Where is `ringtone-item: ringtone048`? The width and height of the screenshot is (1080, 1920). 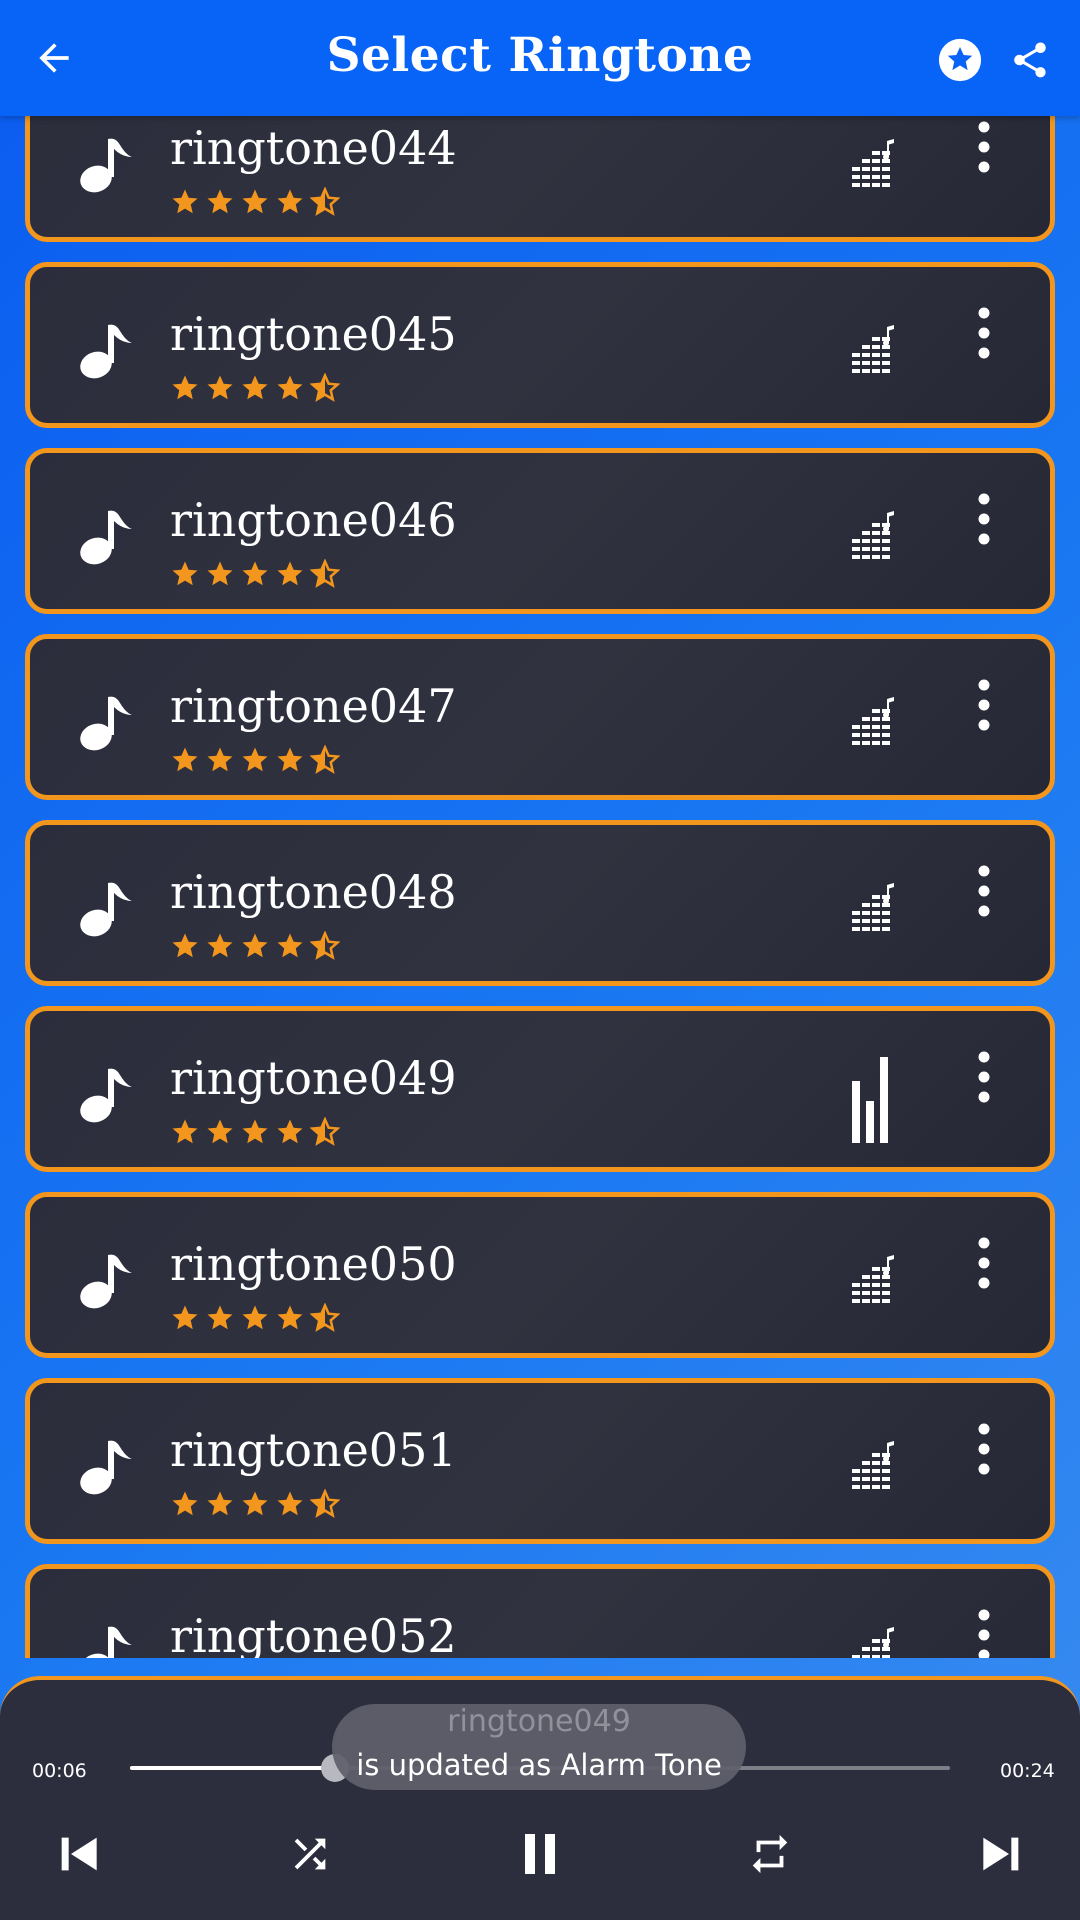
ringtone-item: ringtone048 is located at coordinates (540, 903).